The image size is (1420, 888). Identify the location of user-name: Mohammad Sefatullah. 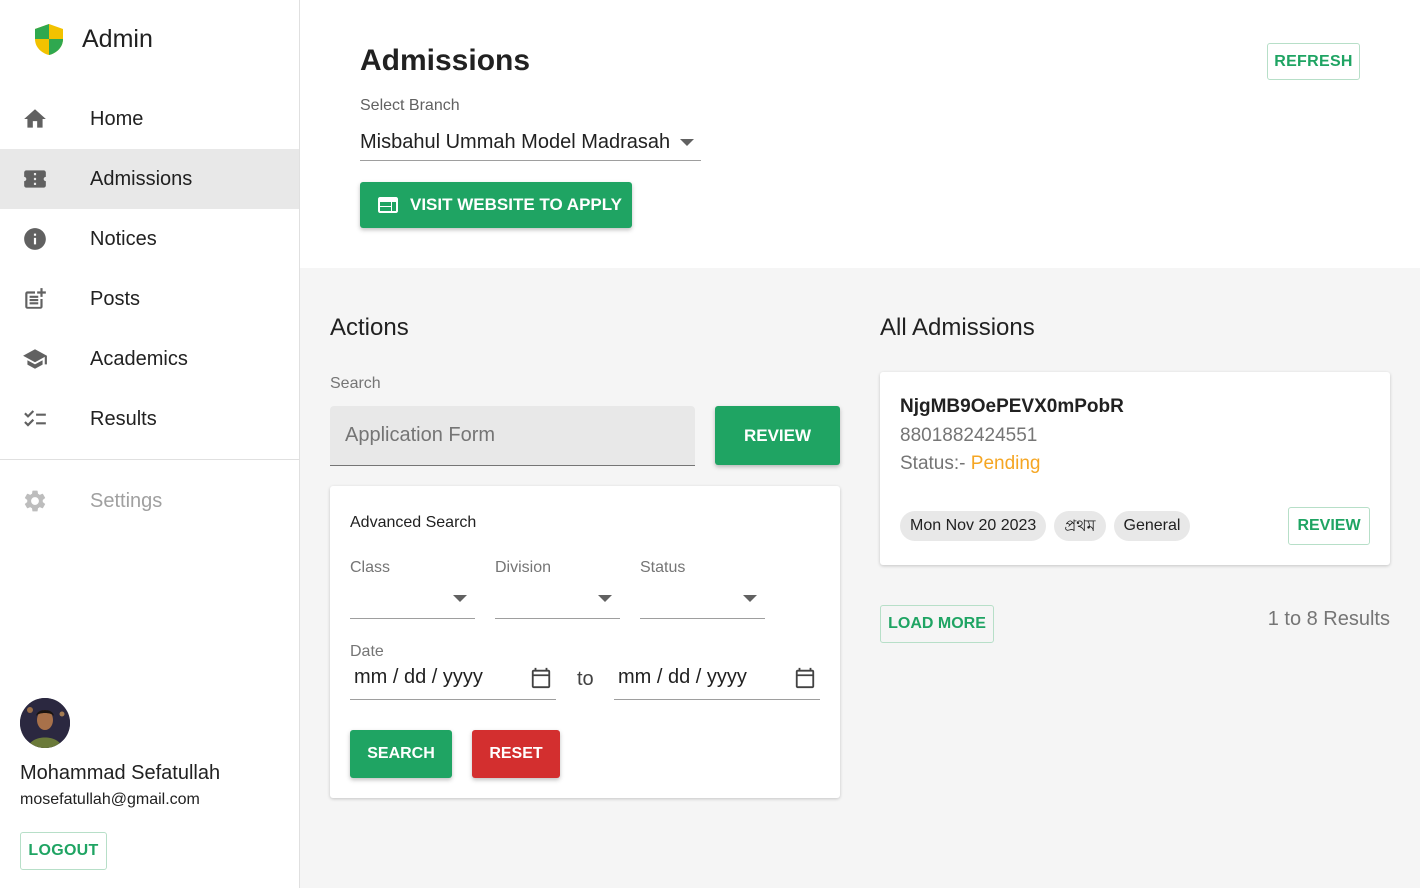
(120, 773).